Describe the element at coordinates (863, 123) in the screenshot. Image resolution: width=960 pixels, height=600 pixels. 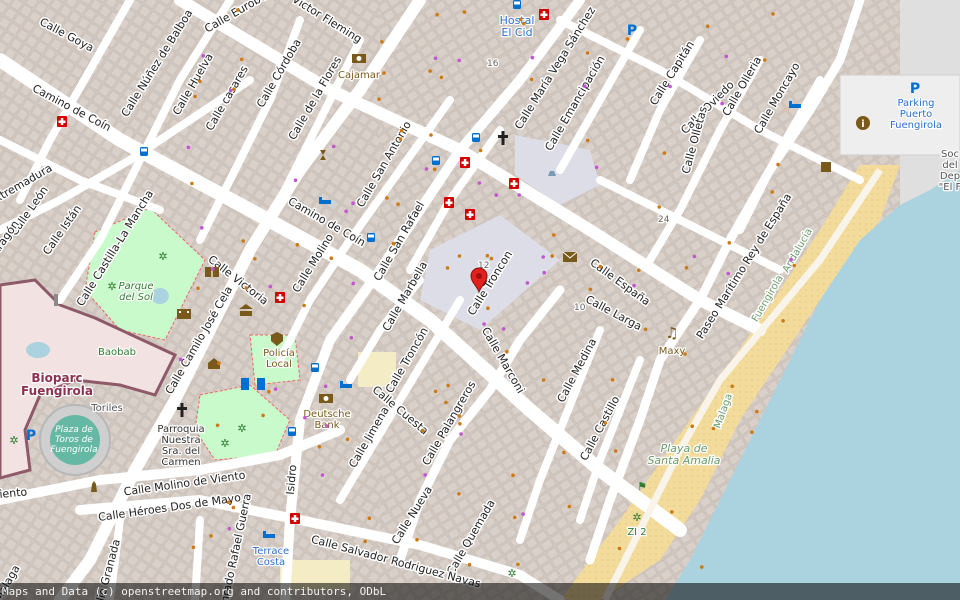
I see `info-icon: i` at that location.